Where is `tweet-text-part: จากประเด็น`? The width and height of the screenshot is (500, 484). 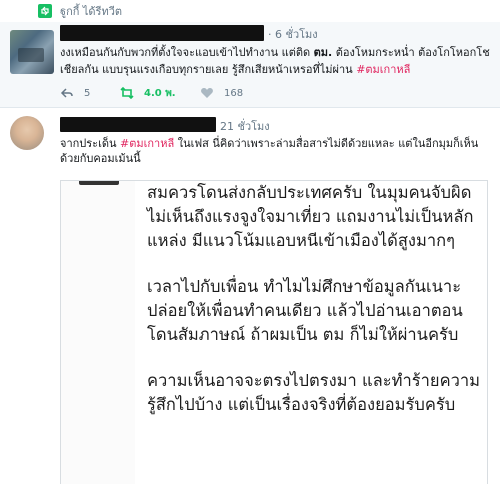 tweet-text-part: จากประเด็น is located at coordinates (90, 143).